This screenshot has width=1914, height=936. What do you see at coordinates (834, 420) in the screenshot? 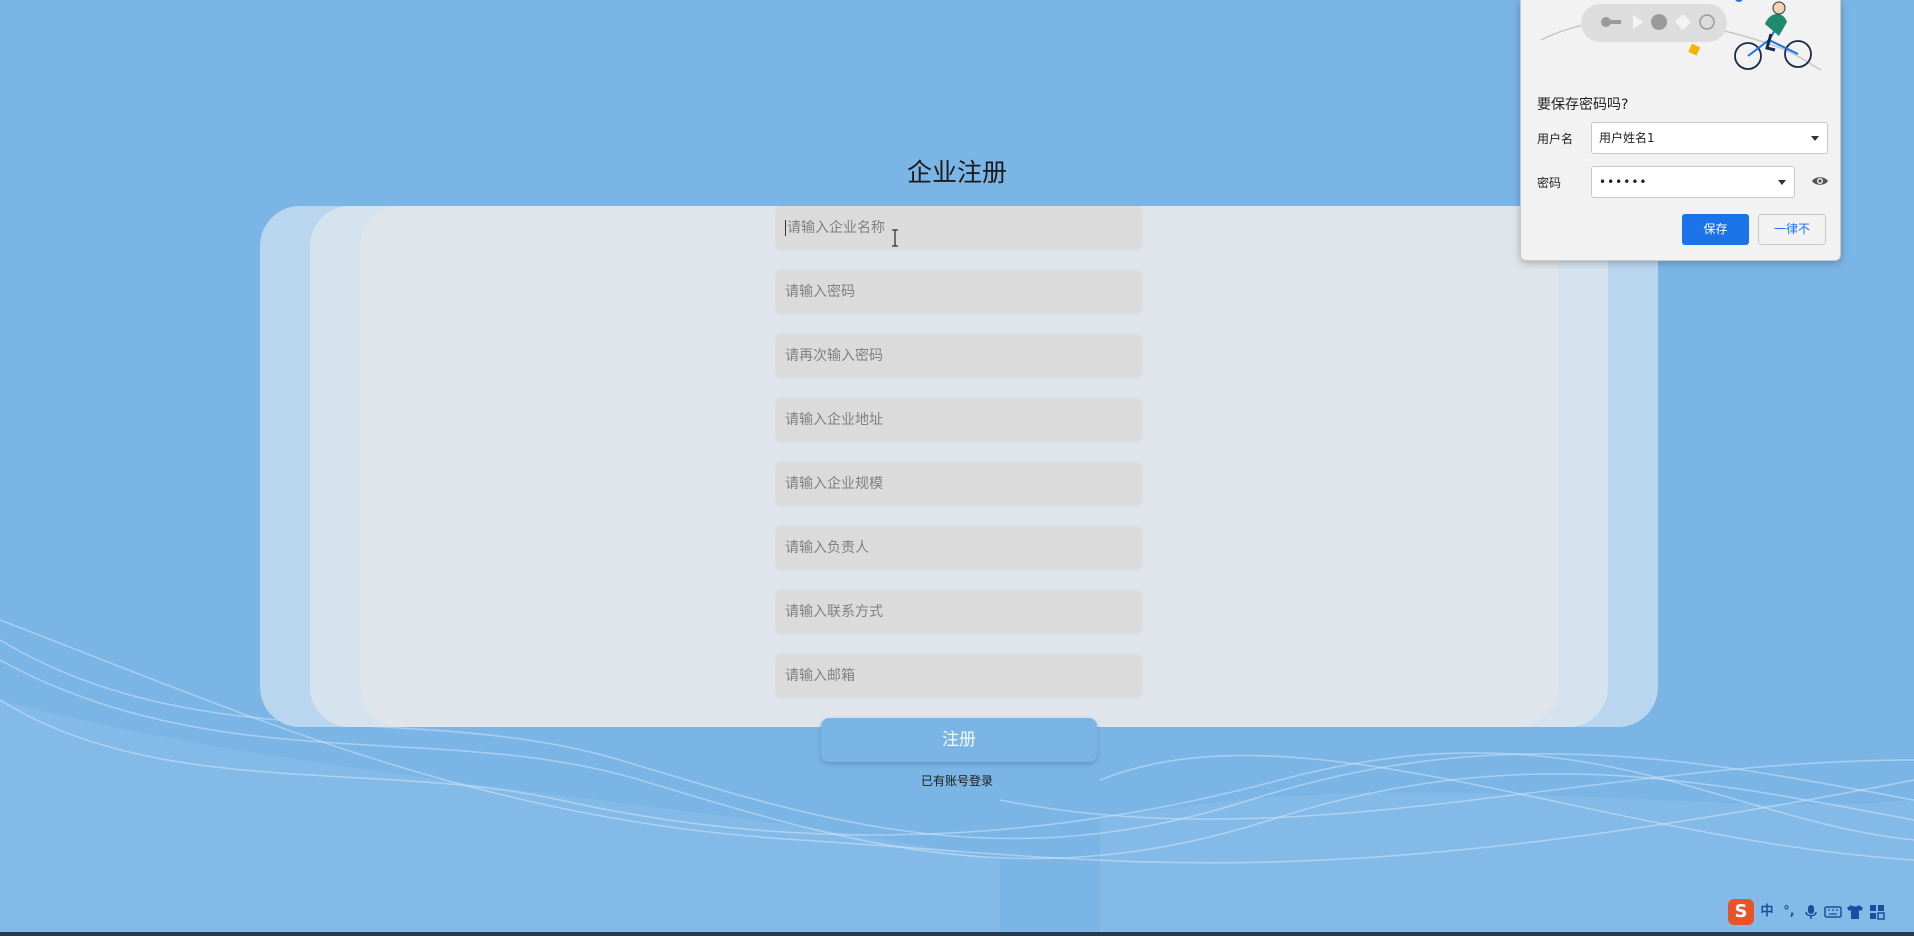
I see `company-address-placeholder: 请输入企业地址` at bounding box center [834, 420].